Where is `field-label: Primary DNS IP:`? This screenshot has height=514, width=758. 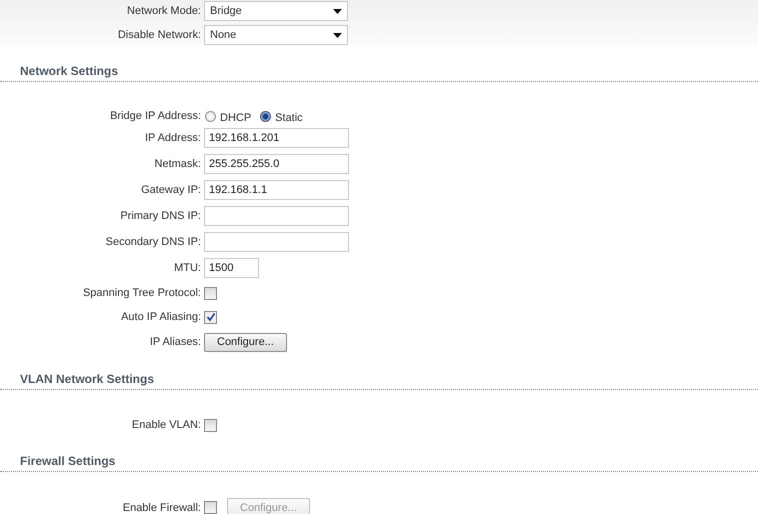 field-label: Primary DNS IP: is located at coordinates (160, 216).